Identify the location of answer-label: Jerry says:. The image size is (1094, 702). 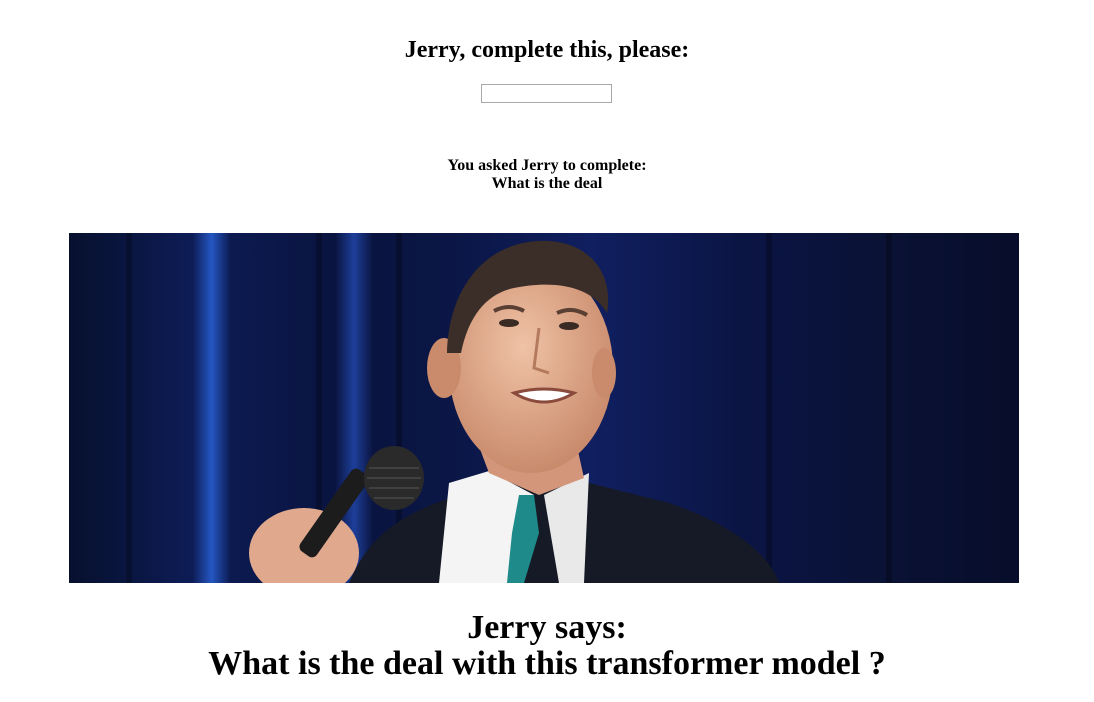
(547, 627).